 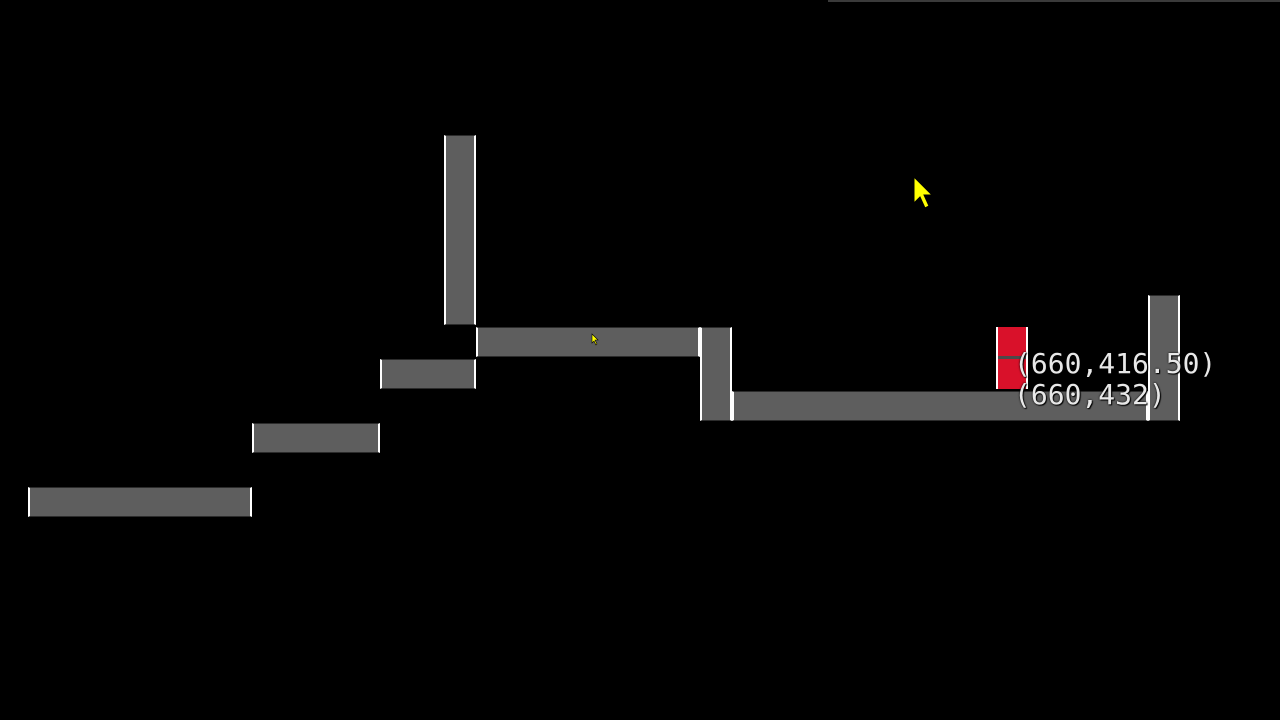 What do you see at coordinates (1090, 394) in the screenshot?
I see `coord-readout-secondary: (660,432)` at bounding box center [1090, 394].